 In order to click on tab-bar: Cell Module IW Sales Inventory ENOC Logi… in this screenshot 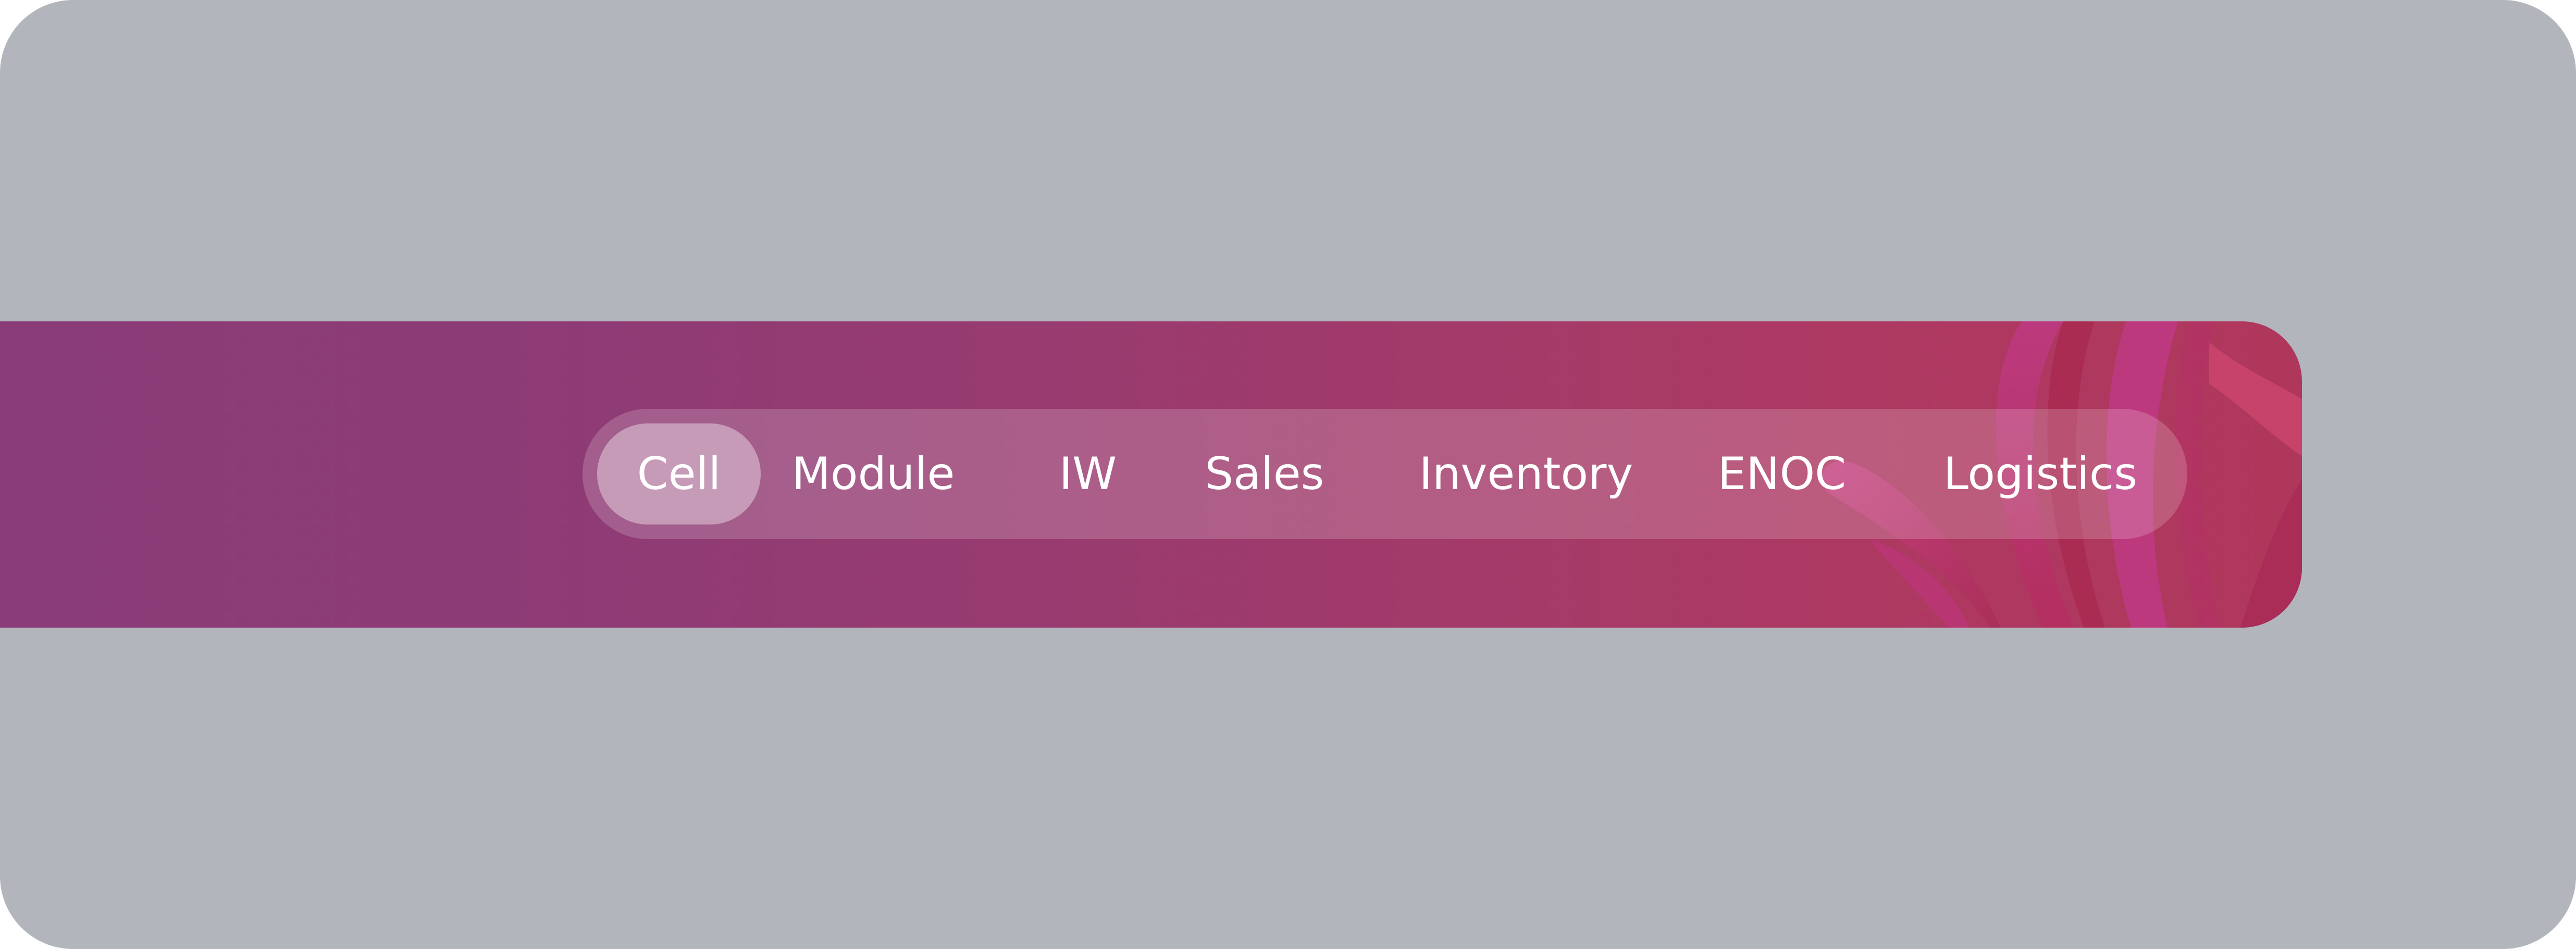, I will do `click(1385, 474)`.